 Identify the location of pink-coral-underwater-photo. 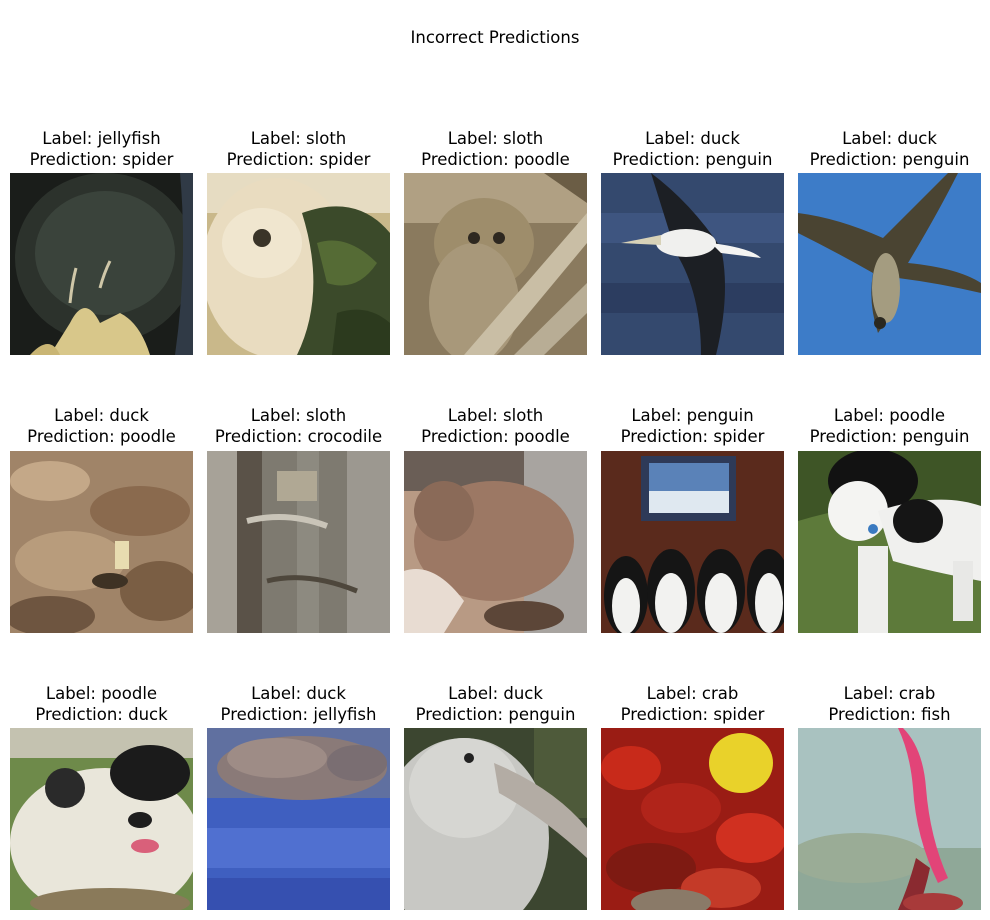
(889, 819).